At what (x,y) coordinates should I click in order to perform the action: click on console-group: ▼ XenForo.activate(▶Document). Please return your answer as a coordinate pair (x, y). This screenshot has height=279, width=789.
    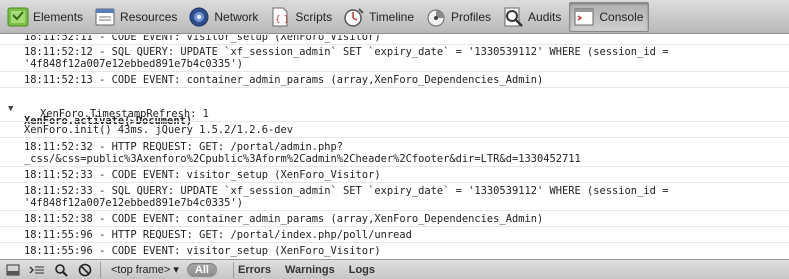
    Looking at the image, I should click on (394, 109).